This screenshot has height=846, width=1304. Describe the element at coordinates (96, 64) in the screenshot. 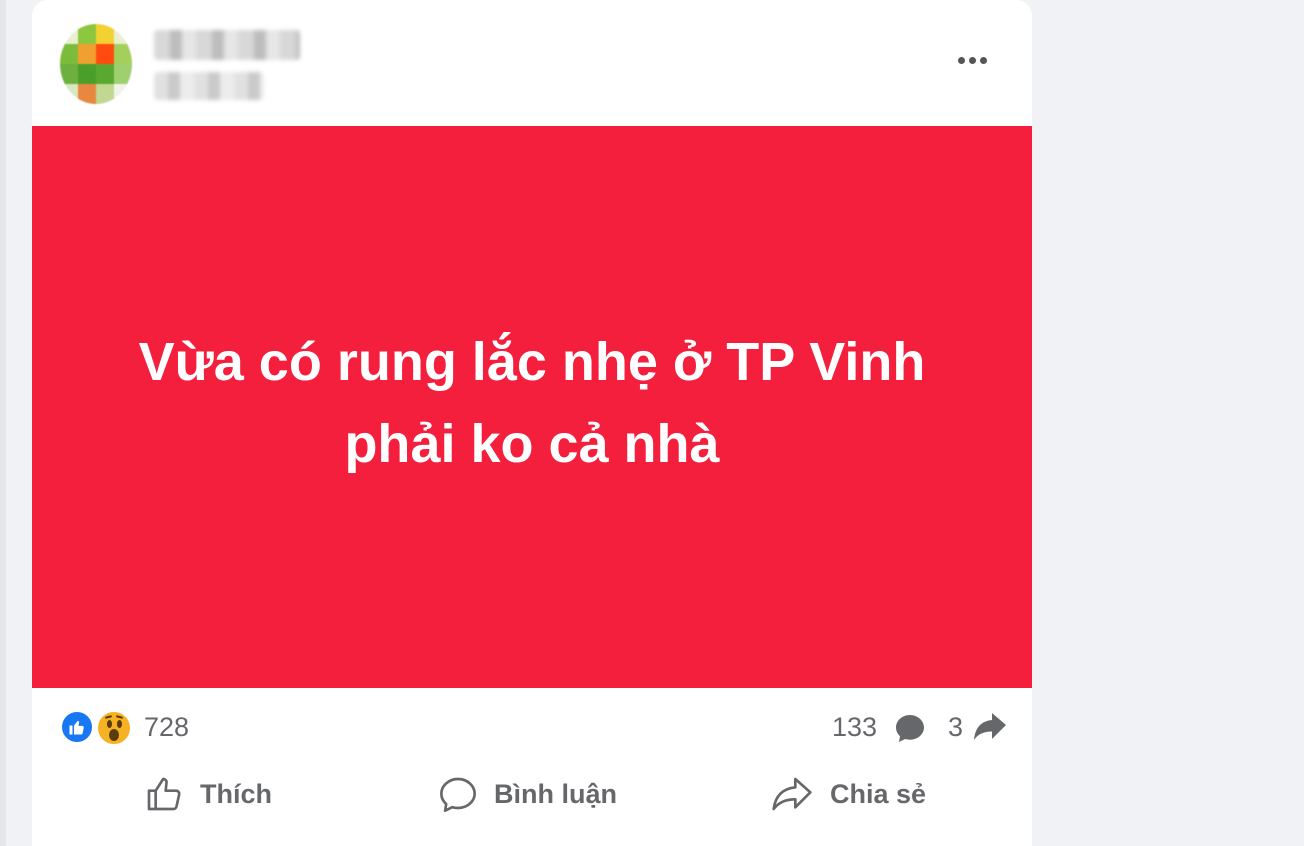

I see `avatar` at that location.